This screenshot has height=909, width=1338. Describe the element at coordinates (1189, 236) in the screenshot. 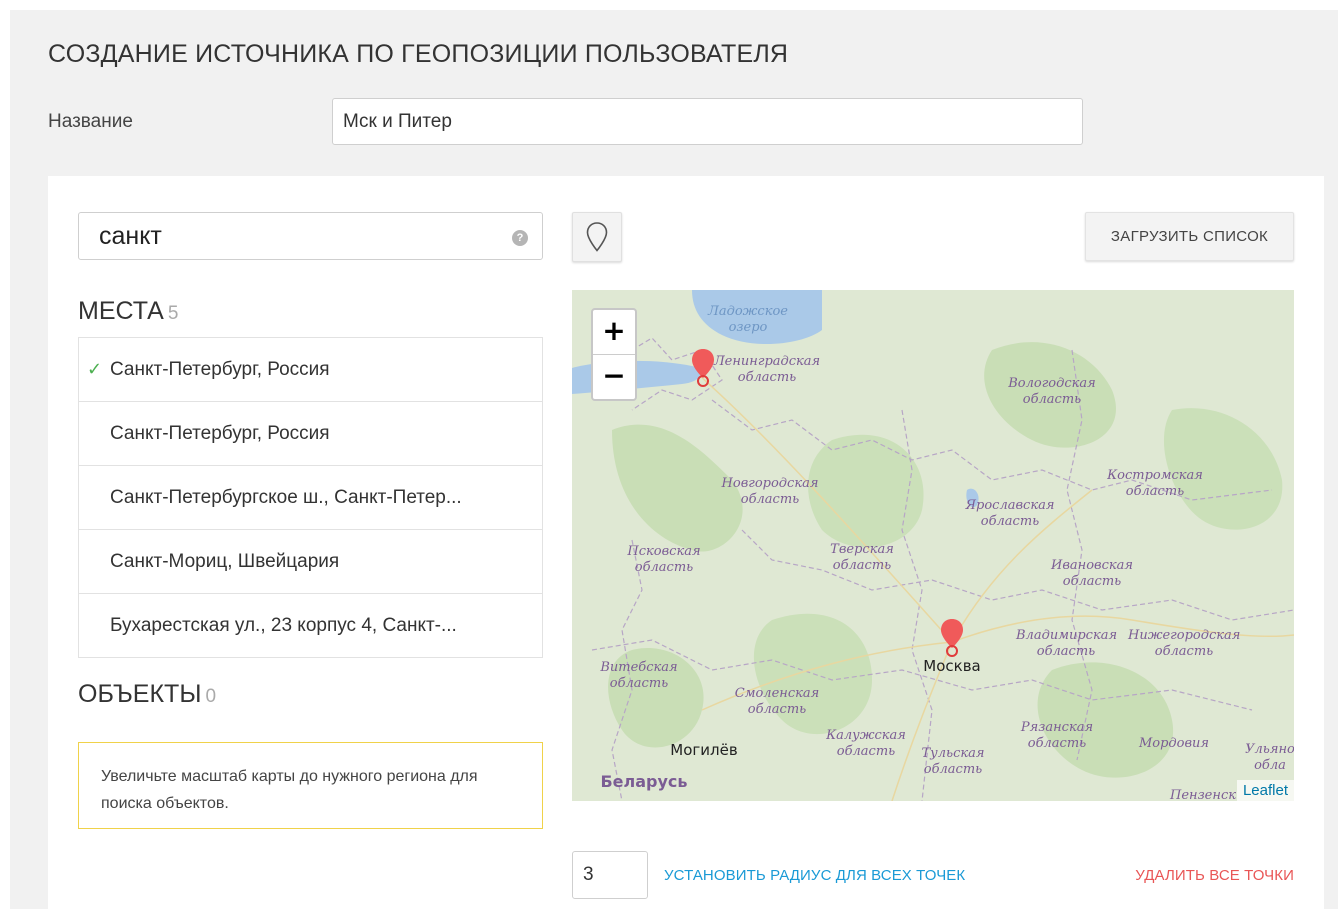

I see `load-list-button: ЗАГРУЗИТЬ СПИСОК` at that location.